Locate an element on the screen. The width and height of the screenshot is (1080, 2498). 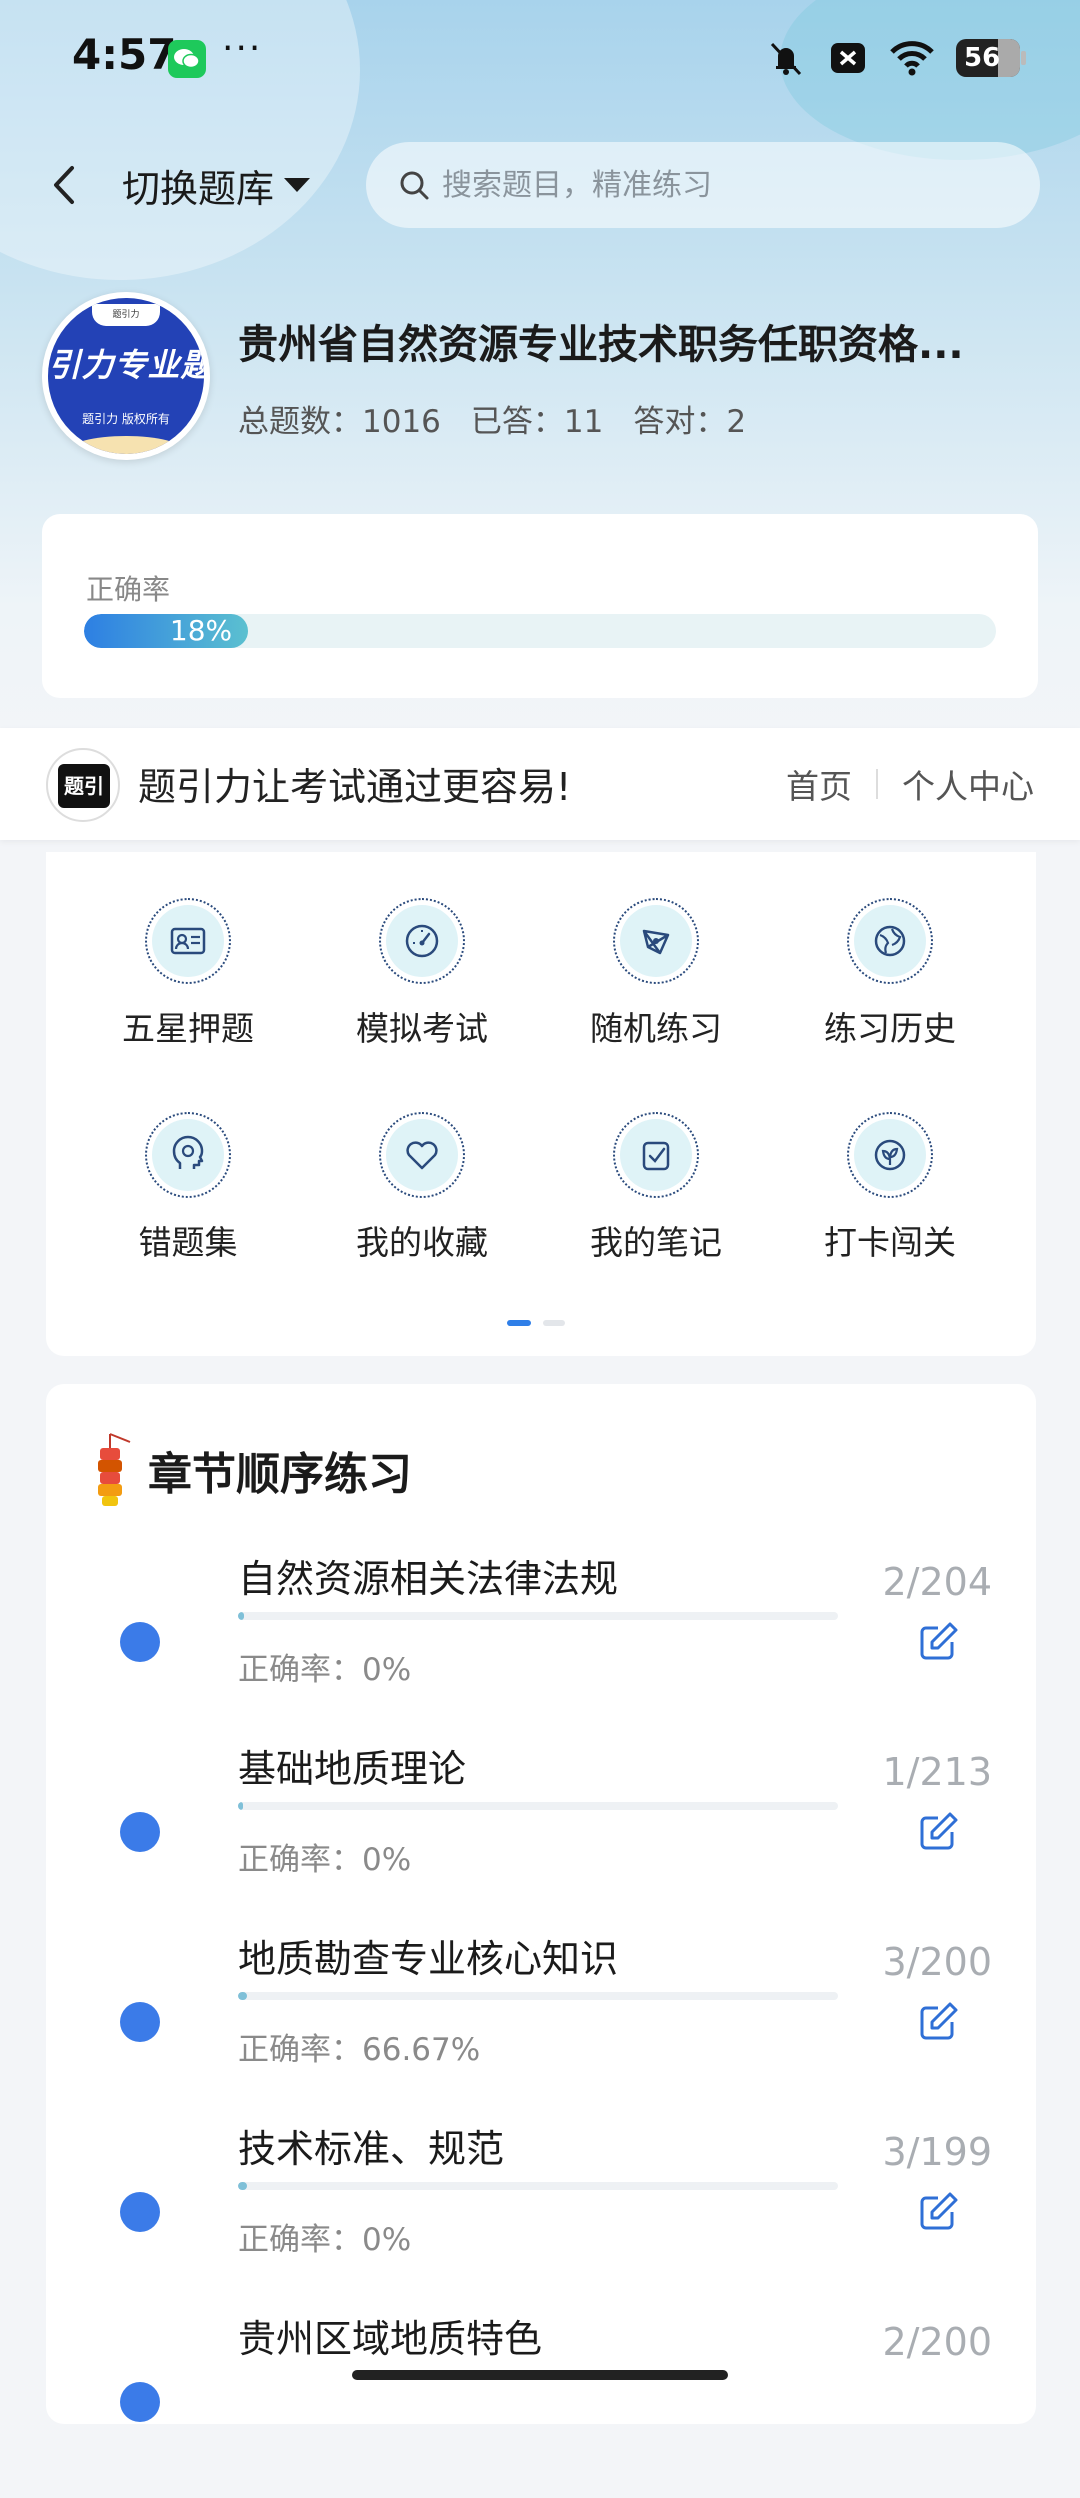
switch-bank-dropdown: 切换题库 is located at coordinates (216, 185).